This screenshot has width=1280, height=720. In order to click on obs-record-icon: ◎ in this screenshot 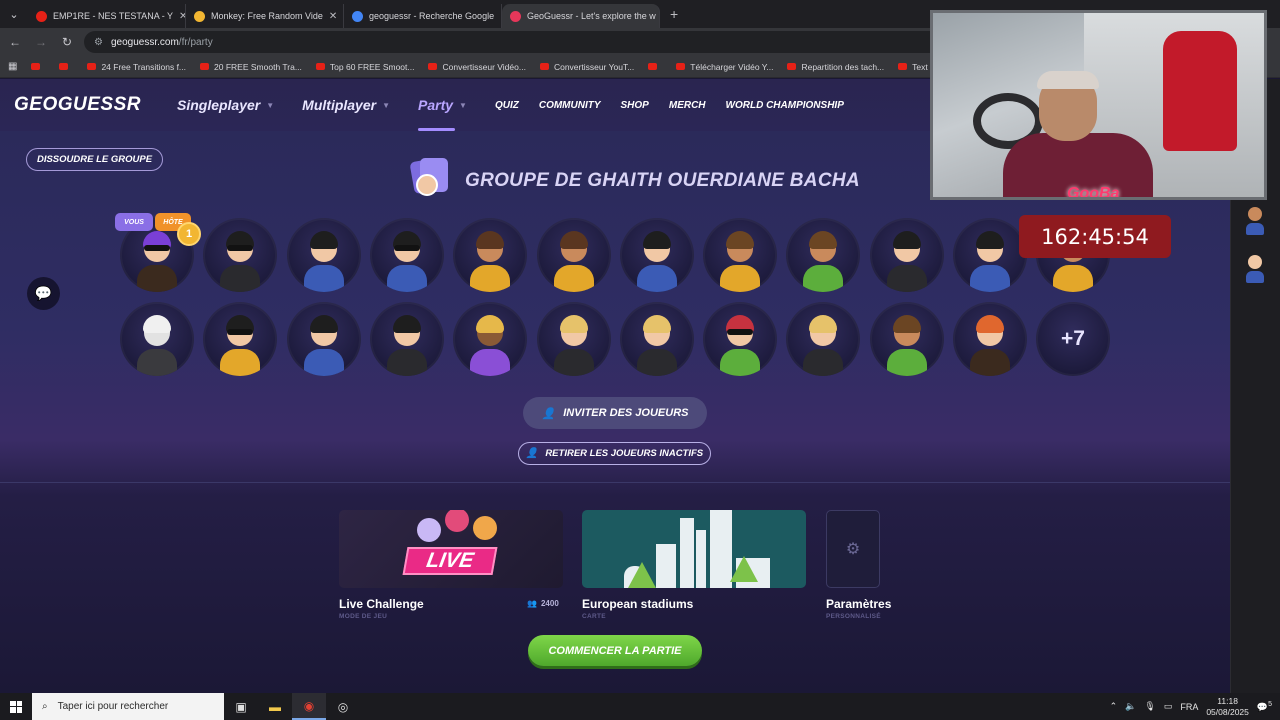, I will do `click(343, 706)`.